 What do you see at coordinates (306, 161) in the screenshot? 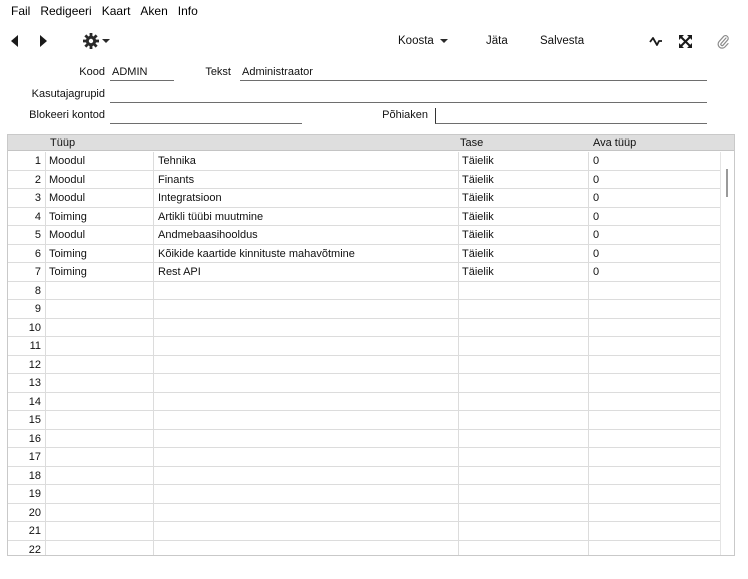
I see `cell-nimetus: Tehnika` at bounding box center [306, 161].